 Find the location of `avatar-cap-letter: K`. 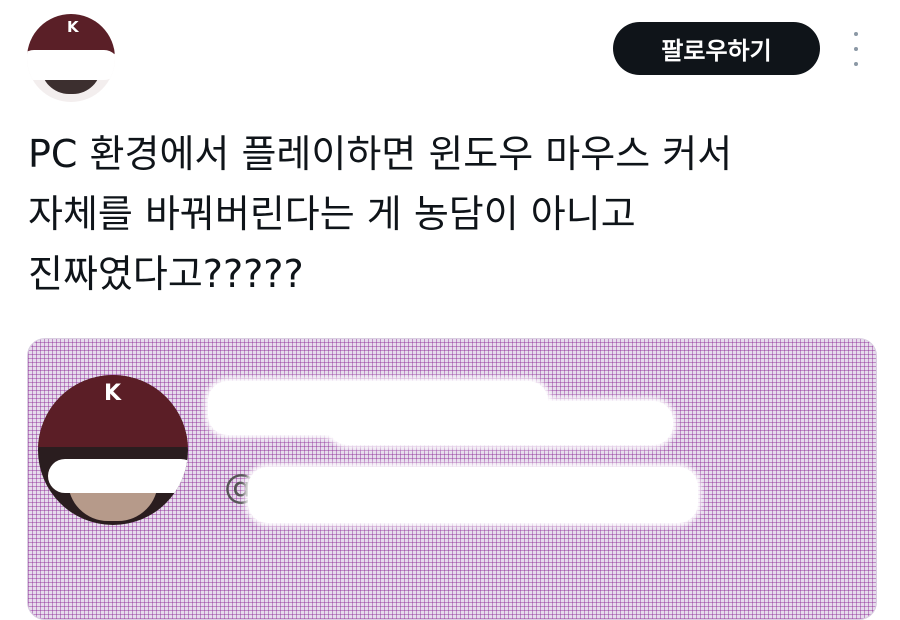

avatar-cap-letter: K is located at coordinates (73, 27).